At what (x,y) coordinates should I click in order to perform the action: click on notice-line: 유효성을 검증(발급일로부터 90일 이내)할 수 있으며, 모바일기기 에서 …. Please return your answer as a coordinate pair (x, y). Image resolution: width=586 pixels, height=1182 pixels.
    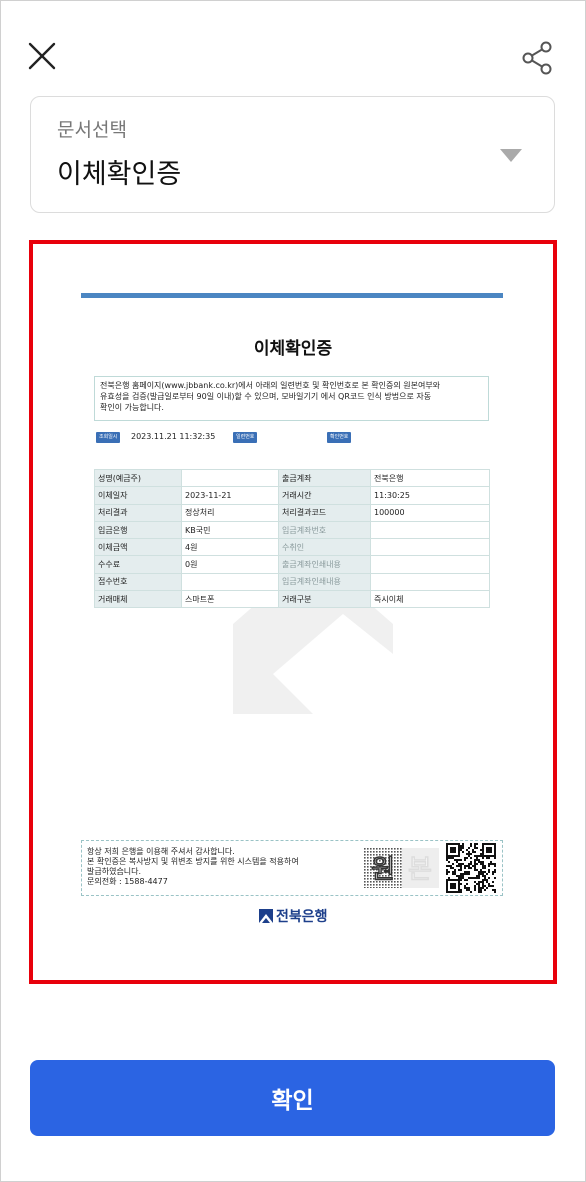
    Looking at the image, I should click on (266, 396).